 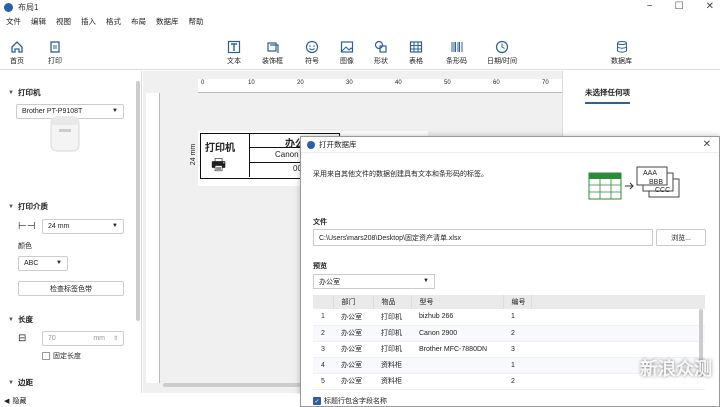 I want to click on label-height-dimension: 24 mm, so click(x=194, y=154).